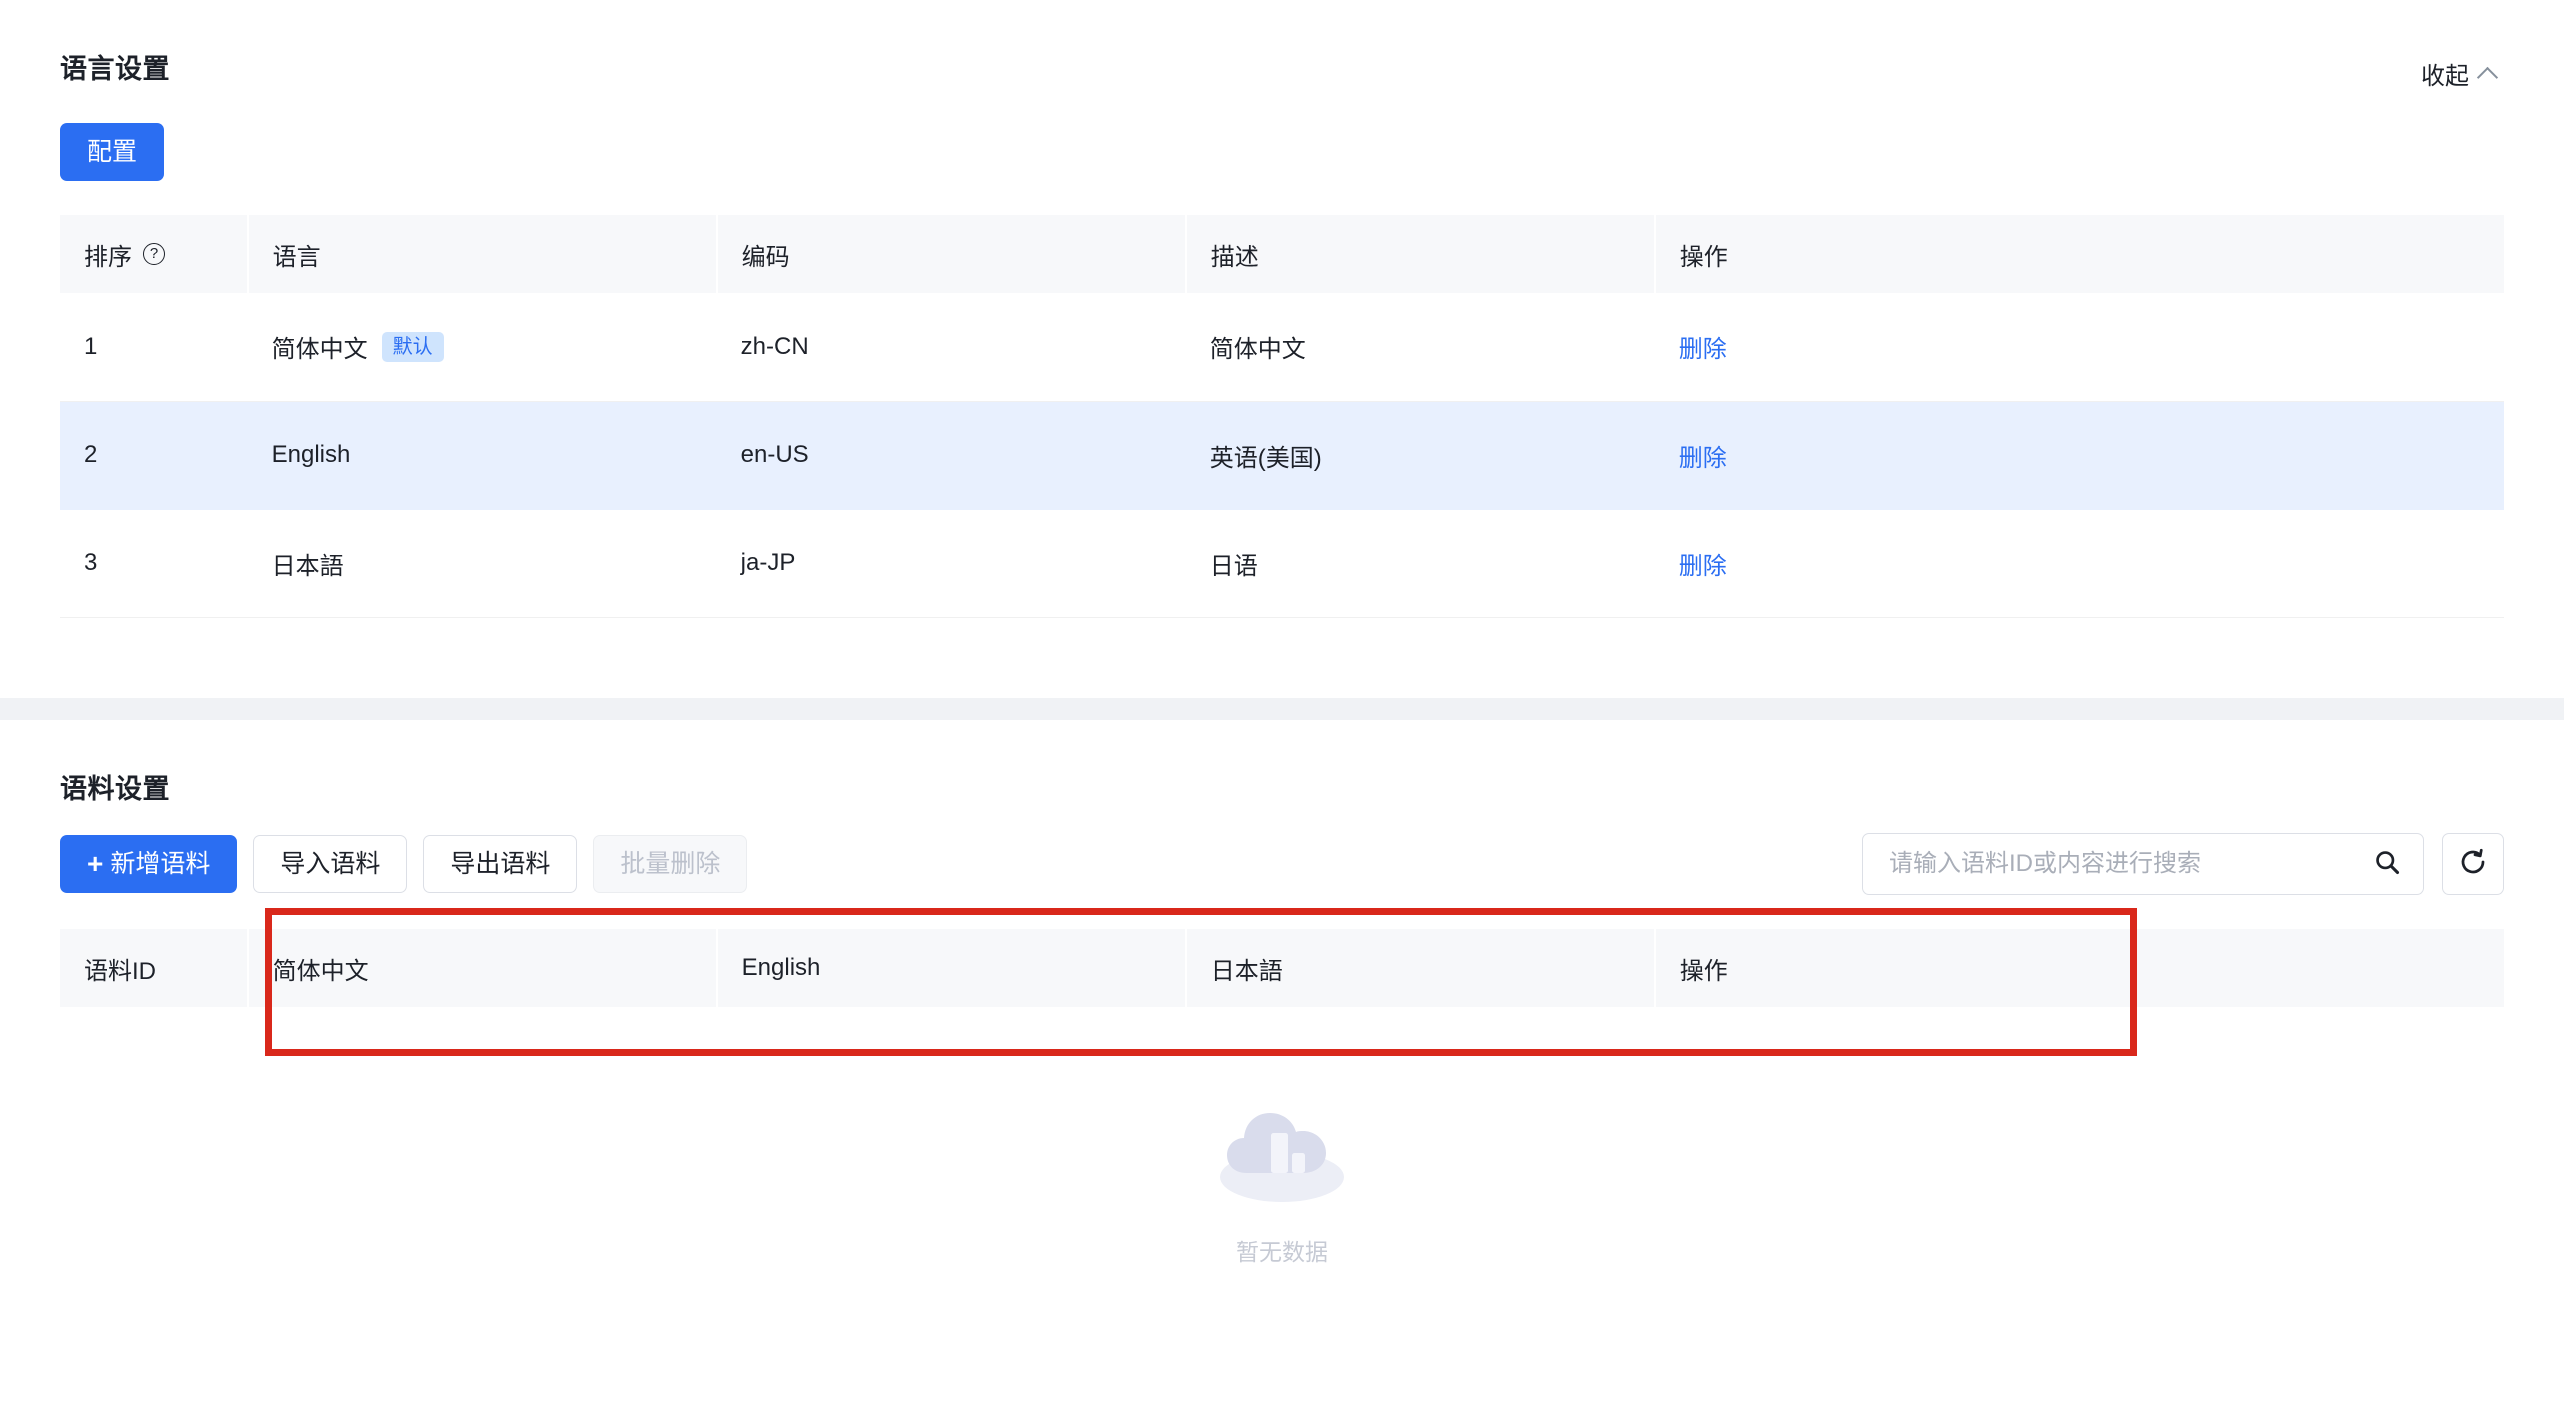 The image size is (2564, 1408). What do you see at coordinates (1282, 152) in the screenshot?
I see `config-button-wrap: 配置` at bounding box center [1282, 152].